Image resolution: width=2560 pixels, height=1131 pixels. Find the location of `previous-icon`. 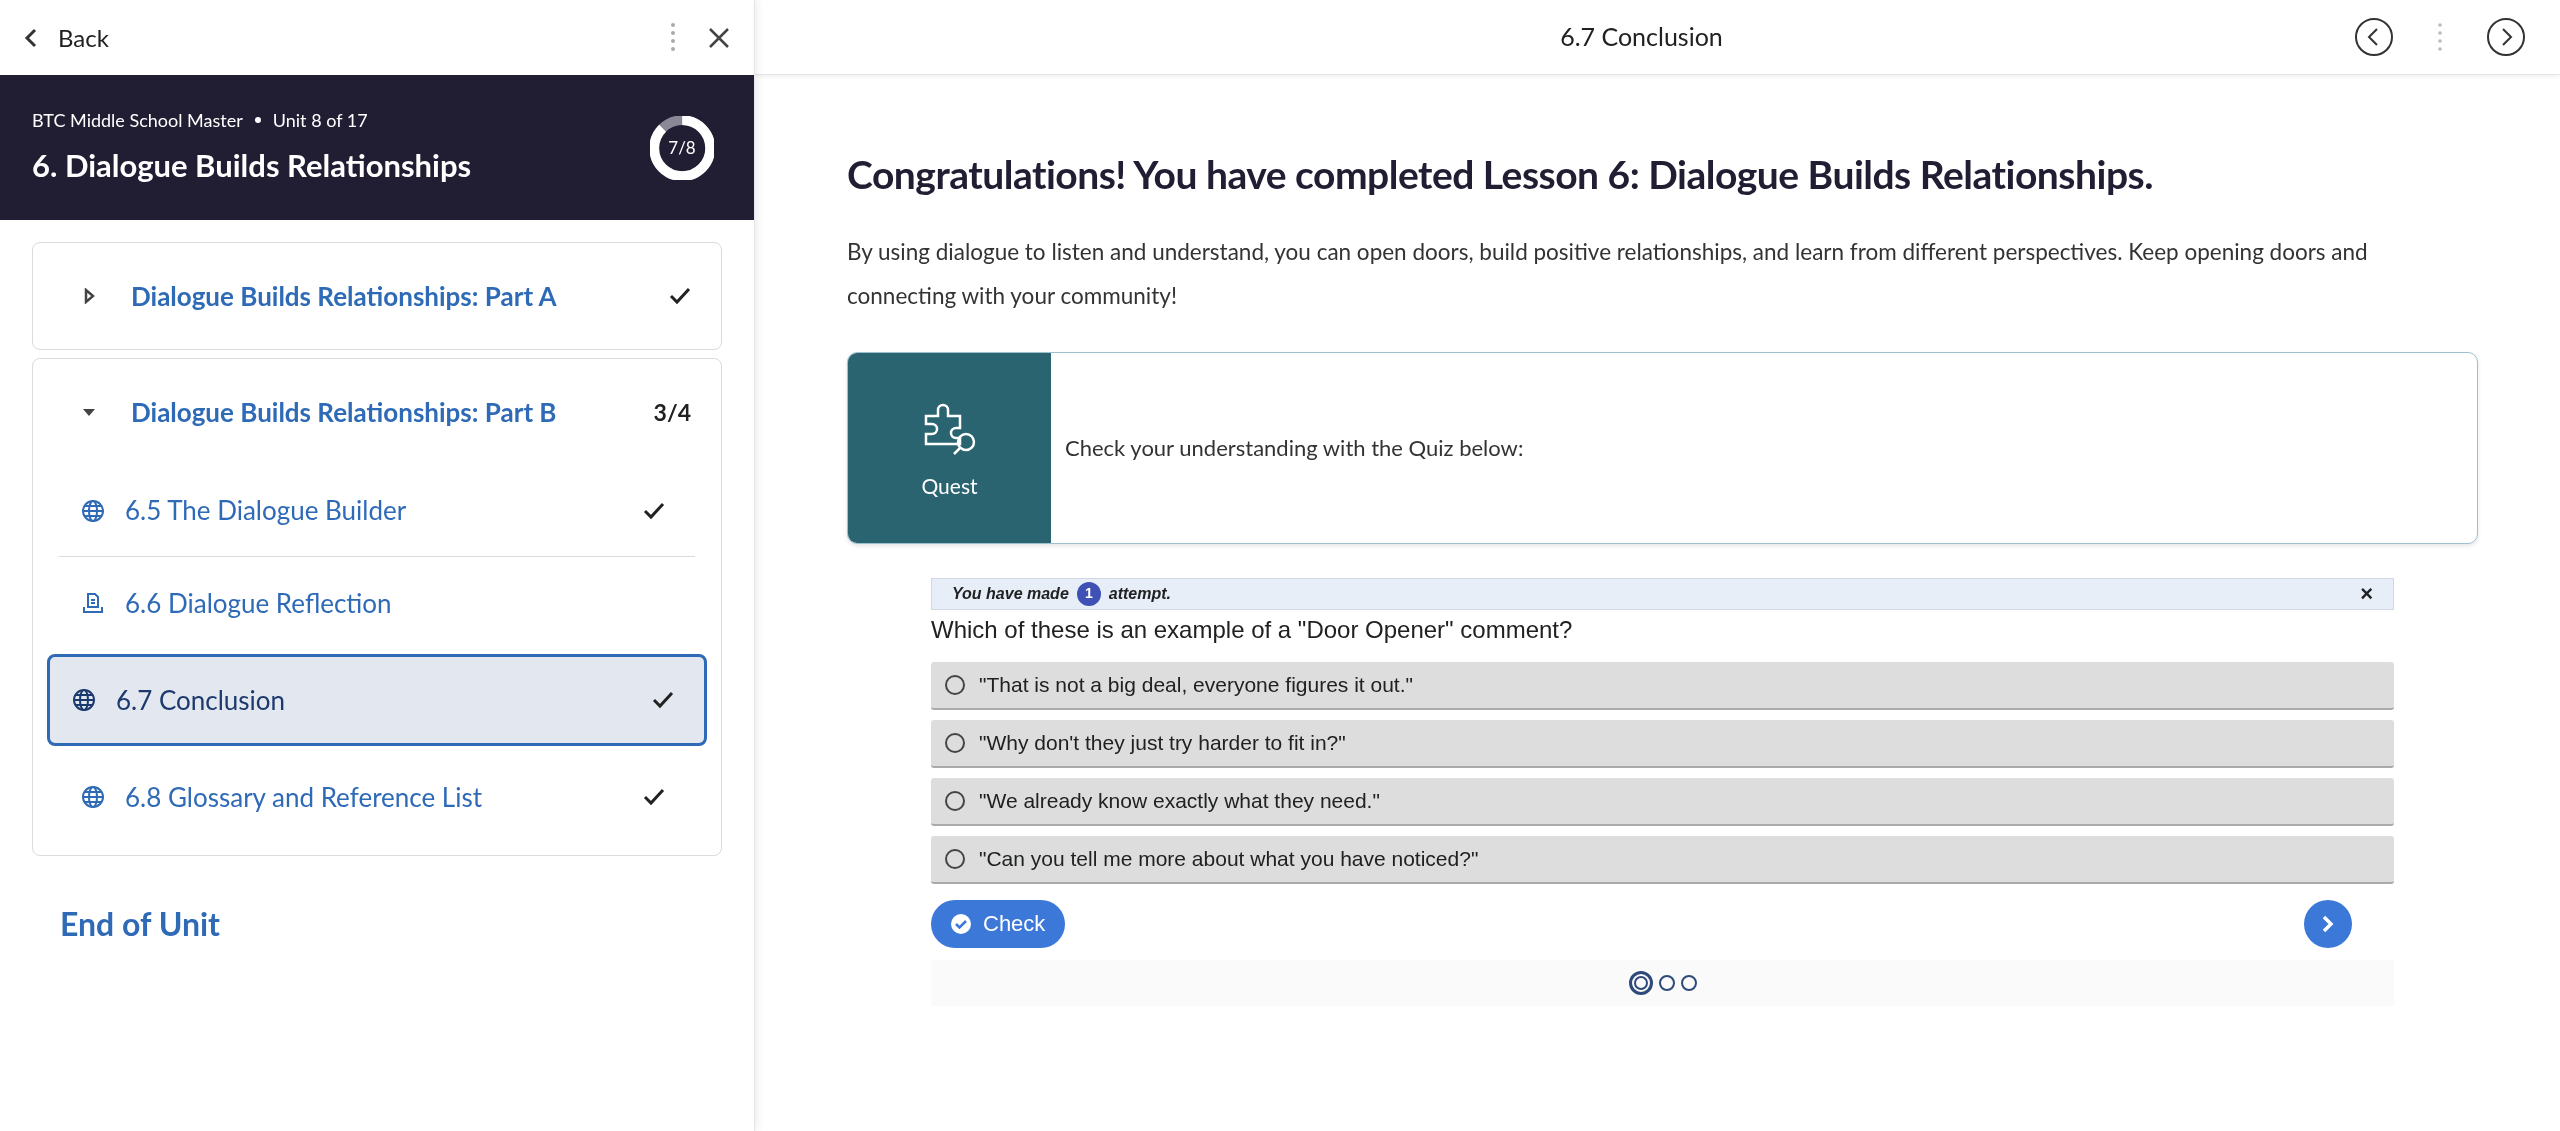

previous-icon is located at coordinates (2374, 37).